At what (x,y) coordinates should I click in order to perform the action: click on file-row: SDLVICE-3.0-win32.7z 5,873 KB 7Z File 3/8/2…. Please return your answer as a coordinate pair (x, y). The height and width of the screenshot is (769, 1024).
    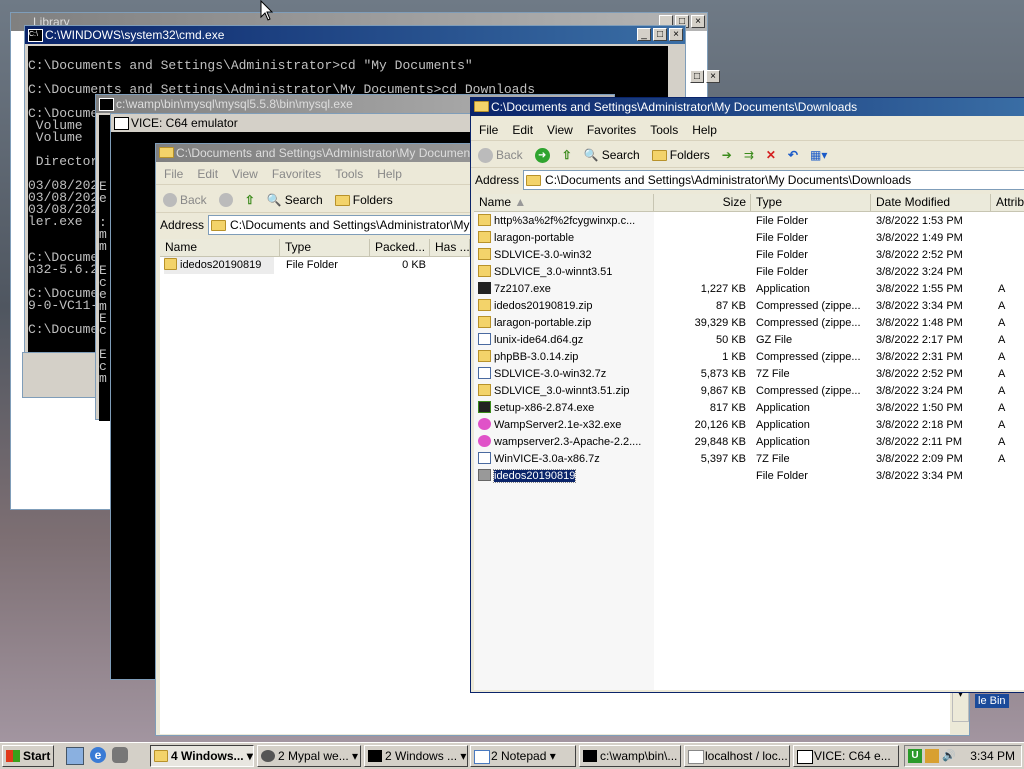
    Looking at the image, I should click on (749, 374).